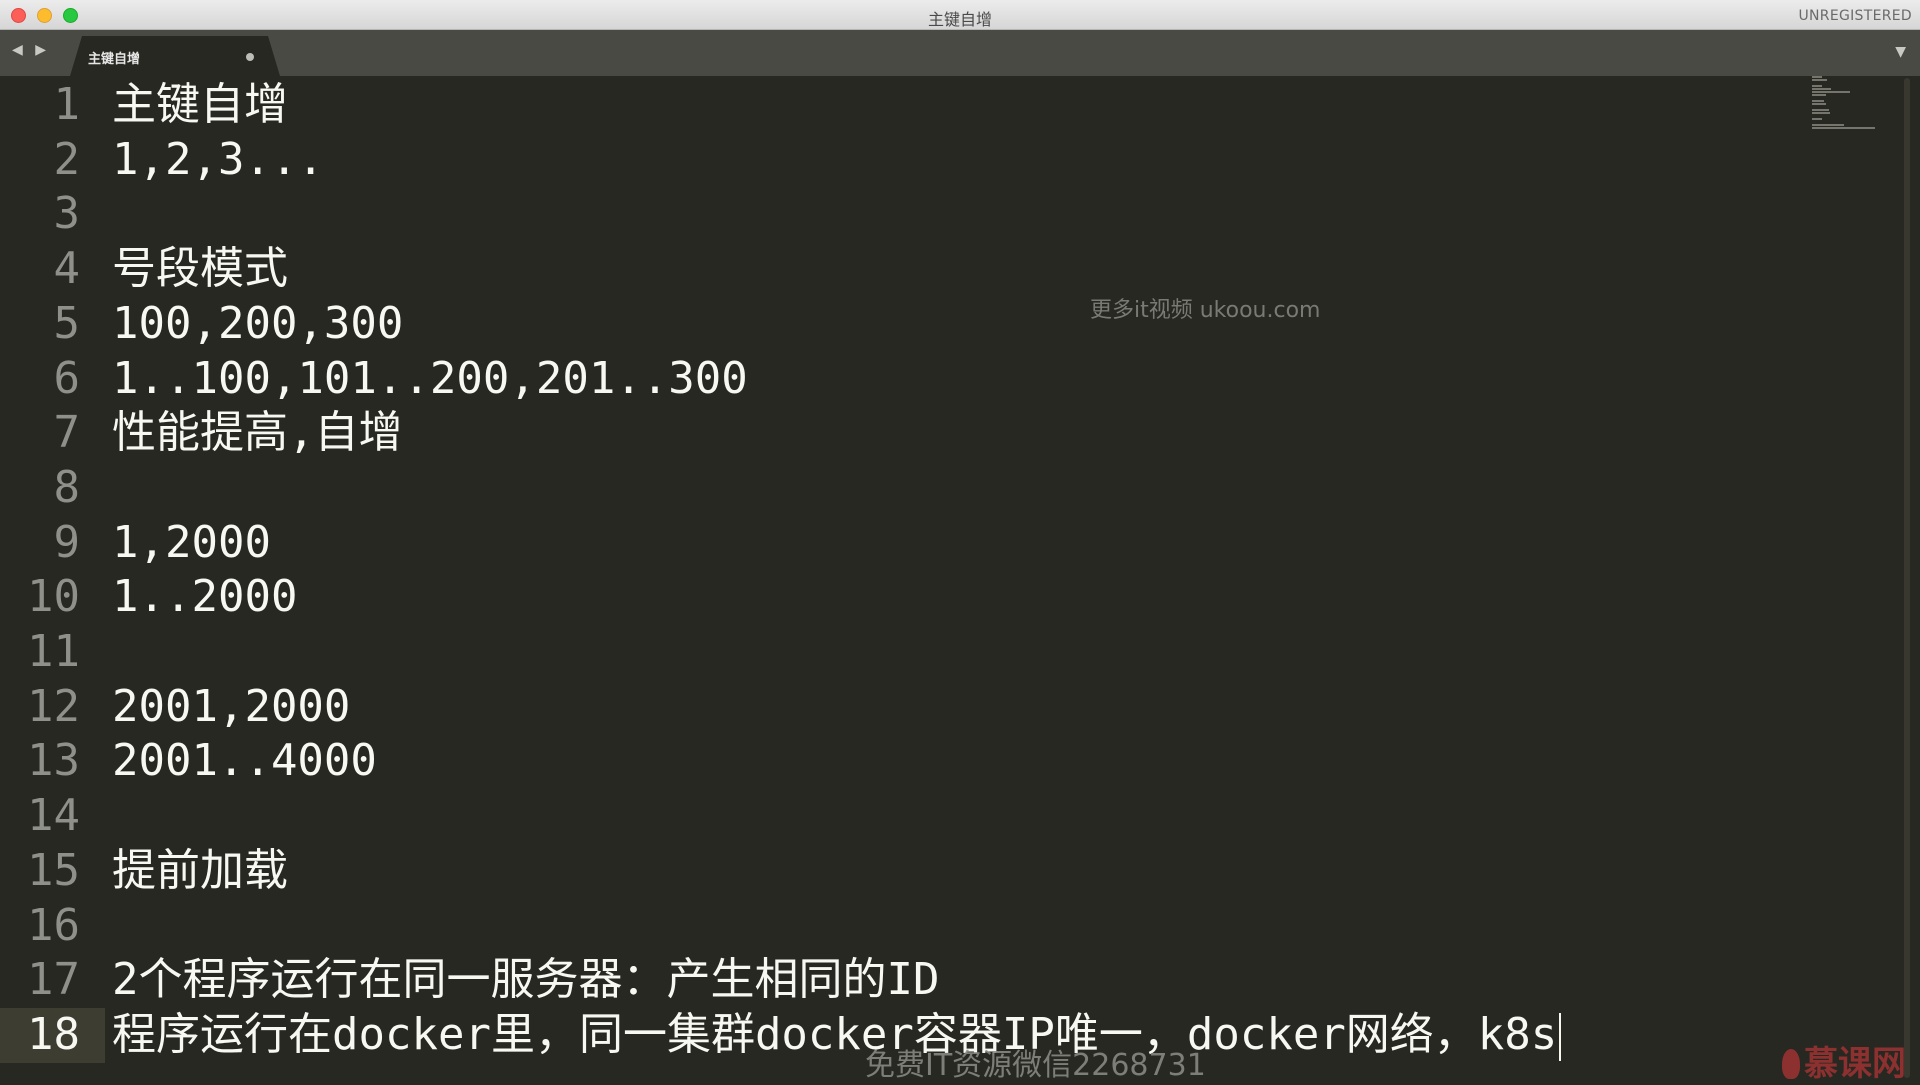 This screenshot has height=1085, width=1920. I want to click on line-number: 13, so click(53, 761).